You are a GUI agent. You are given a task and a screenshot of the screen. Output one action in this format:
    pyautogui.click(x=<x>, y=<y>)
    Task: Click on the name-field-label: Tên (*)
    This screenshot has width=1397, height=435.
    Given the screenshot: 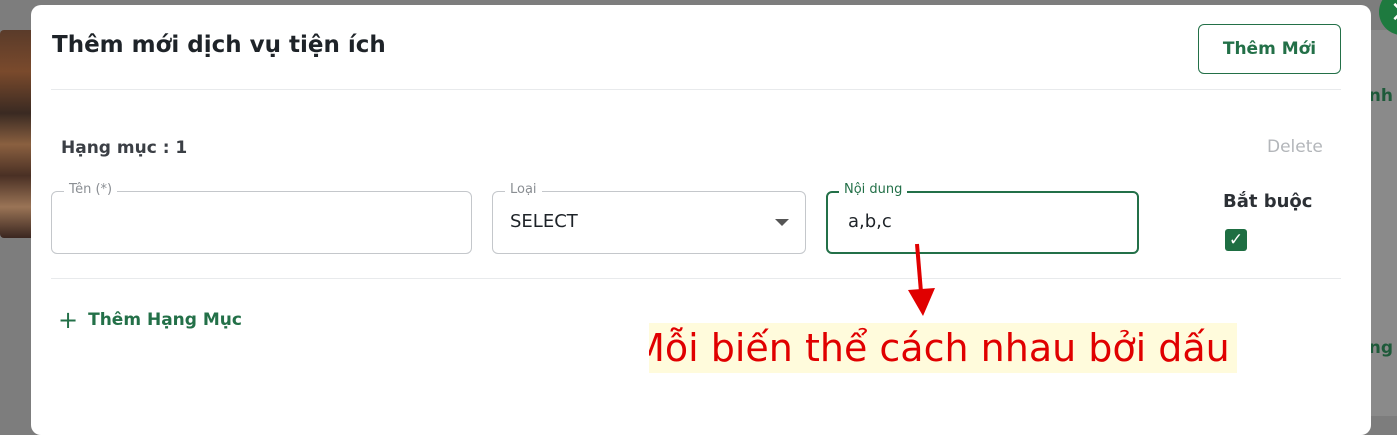 What is the action you would take?
    pyautogui.click(x=91, y=189)
    